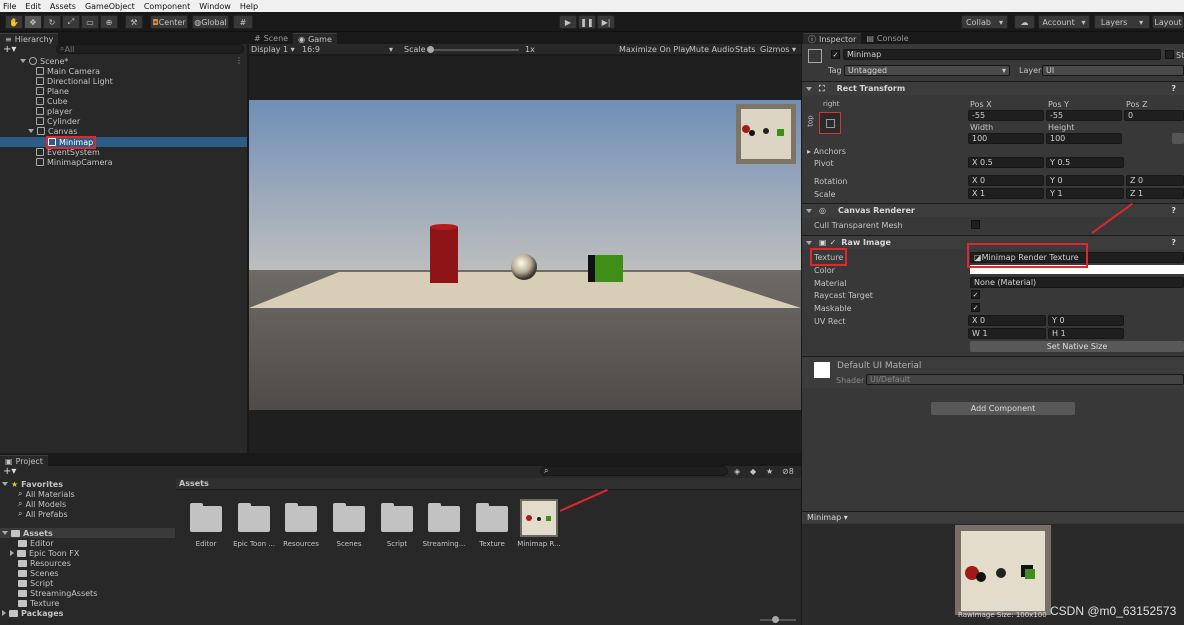  What do you see at coordinates (788, 471) in the screenshot?
I see `hidden-packages-icon: ⊘8` at bounding box center [788, 471].